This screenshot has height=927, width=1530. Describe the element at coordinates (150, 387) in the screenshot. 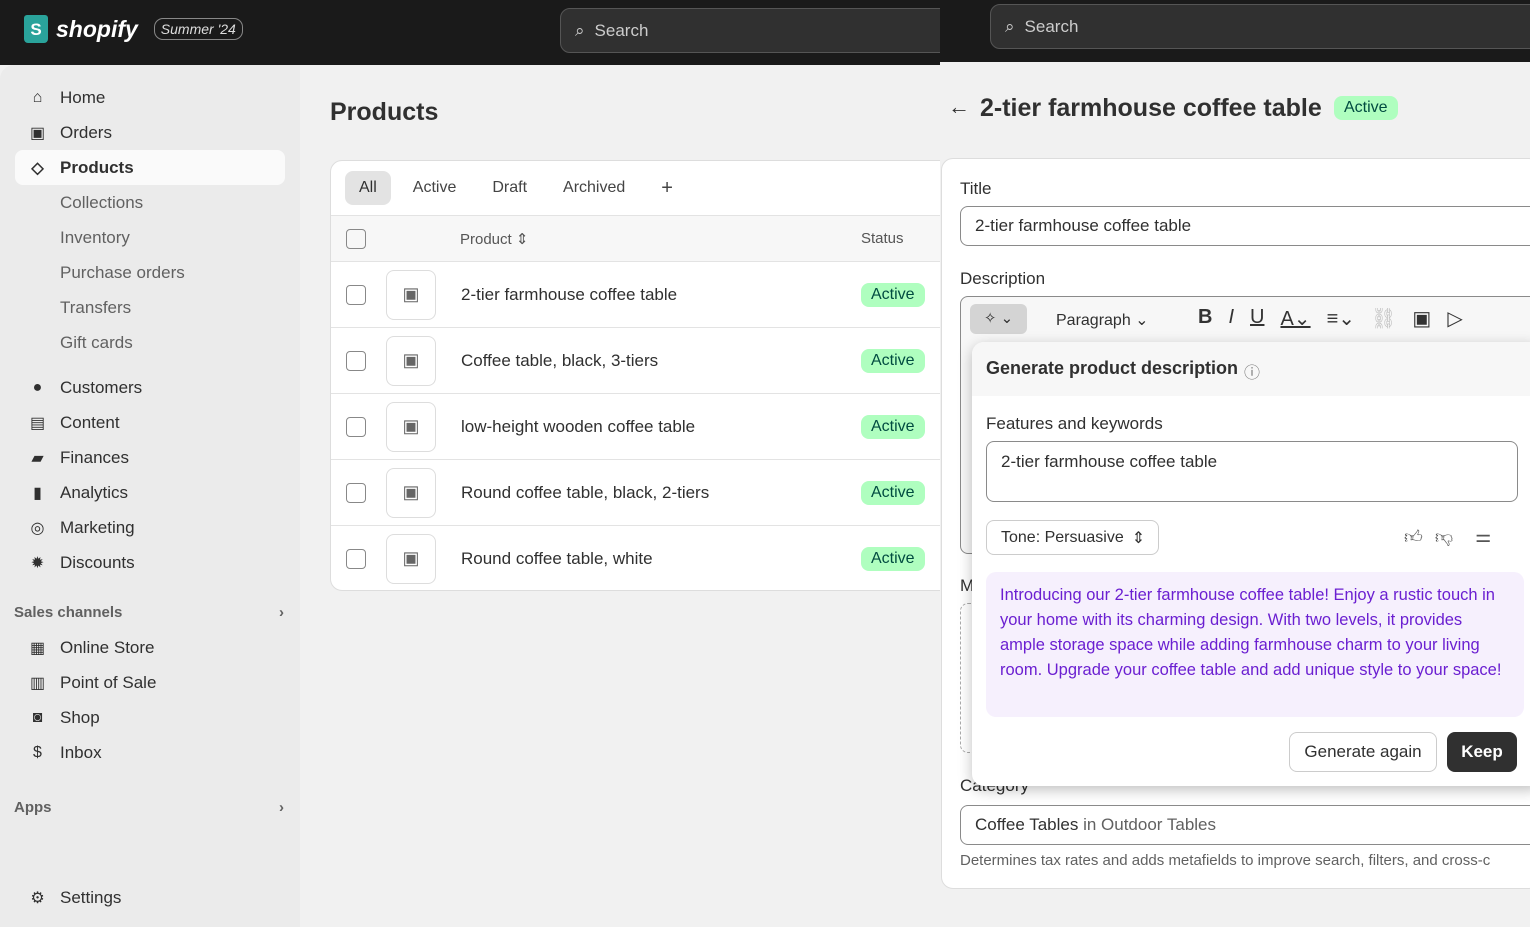

I see `sidebar-item-customers: ● Customers` at that location.